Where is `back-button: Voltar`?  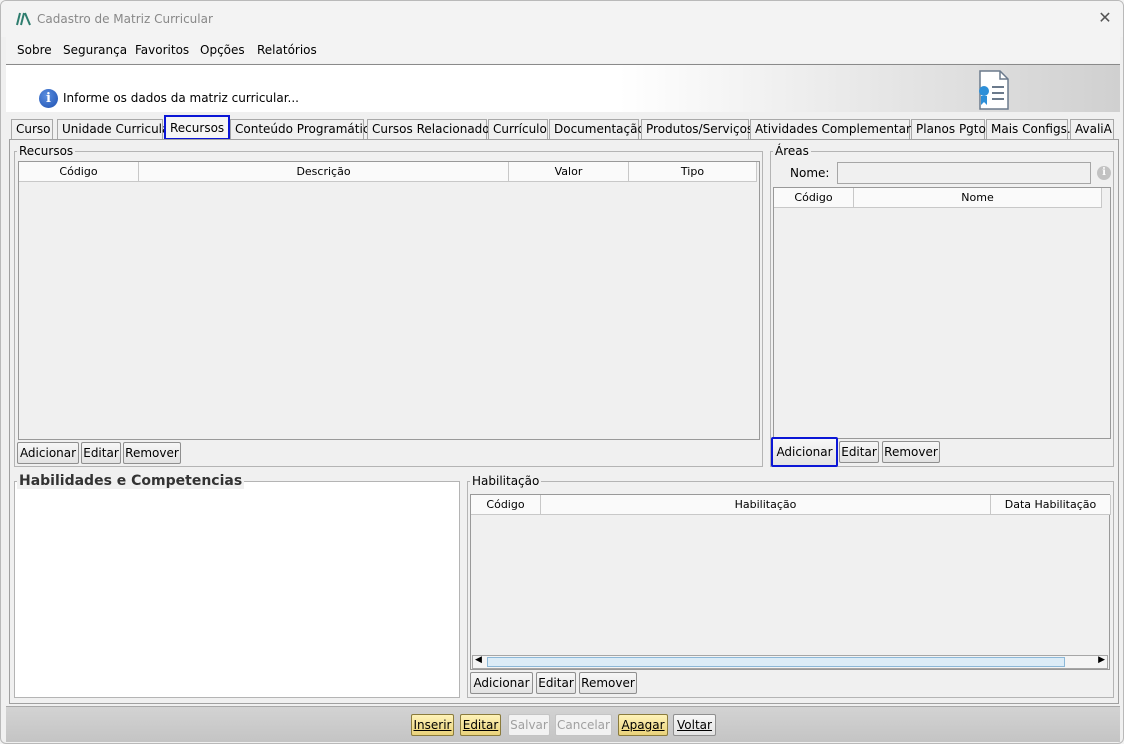
back-button: Voltar is located at coordinates (694, 725).